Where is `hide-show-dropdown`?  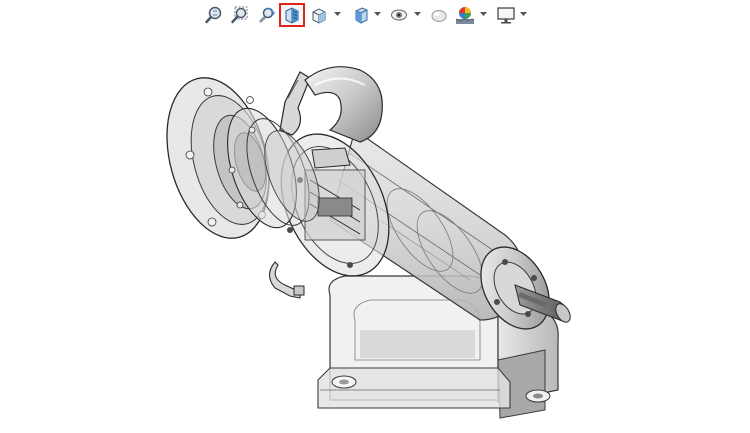 hide-show-dropdown is located at coordinates (417, 14).